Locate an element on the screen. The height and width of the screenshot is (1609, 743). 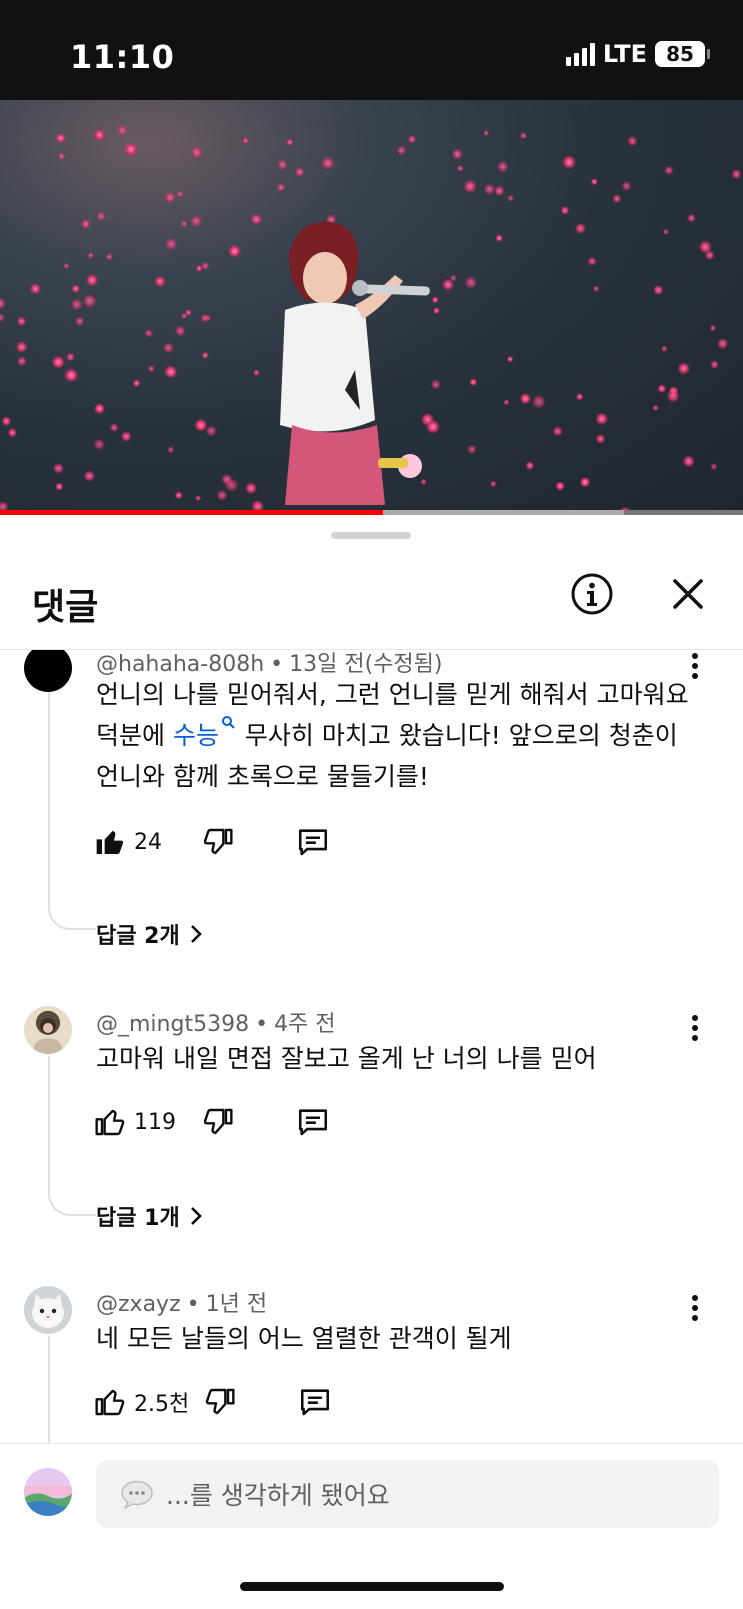
like-button: 119 is located at coordinates (135, 1122).